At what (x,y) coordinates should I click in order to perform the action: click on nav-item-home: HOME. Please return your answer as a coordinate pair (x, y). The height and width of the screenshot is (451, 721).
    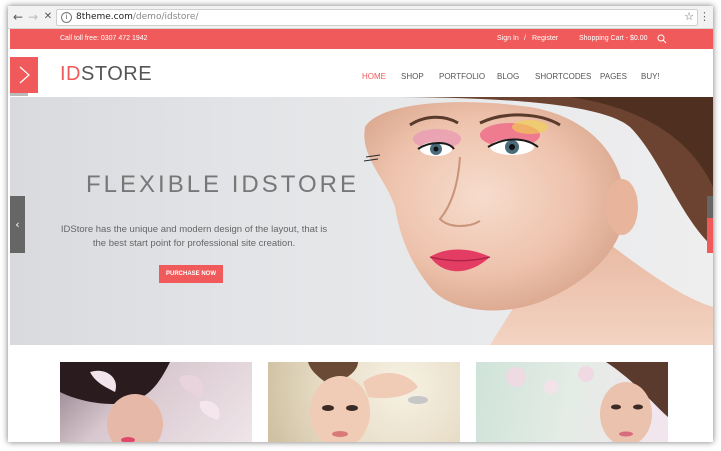
    Looking at the image, I should click on (374, 76).